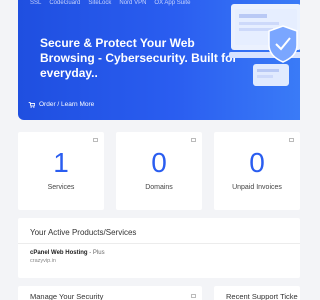 Image resolution: width=320 pixels, height=300 pixels. I want to click on services-count: 1, so click(61, 162).